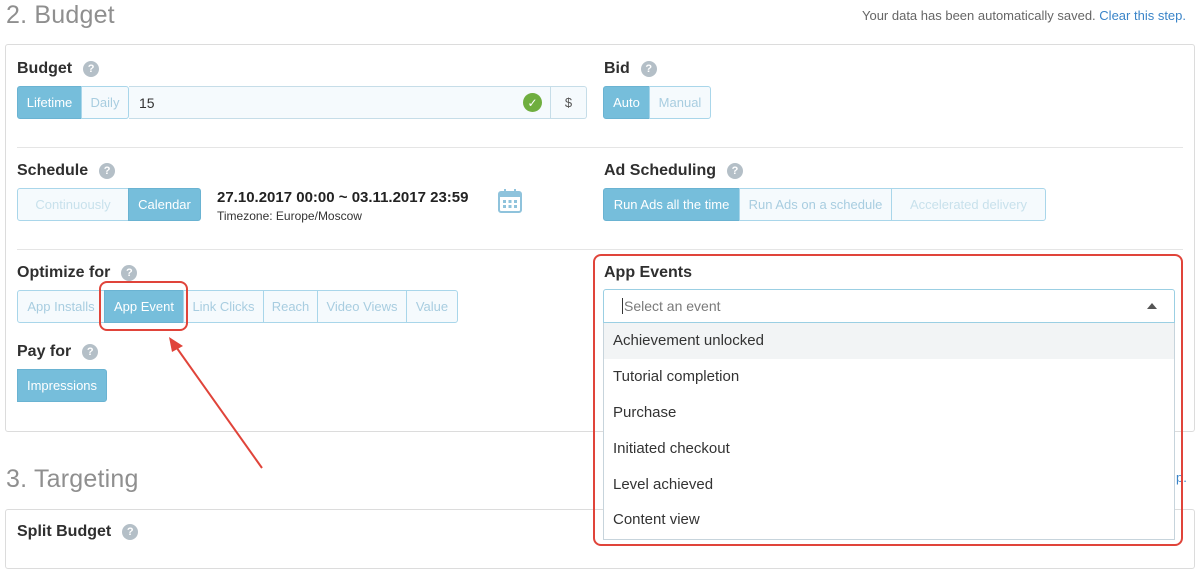 Image resolution: width=1200 pixels, height=569 pixels. What do you see at coordinates (53, 170) in the screenshot?
I see `schedule-label-text: Schedule` at bounding box center [53, 170].